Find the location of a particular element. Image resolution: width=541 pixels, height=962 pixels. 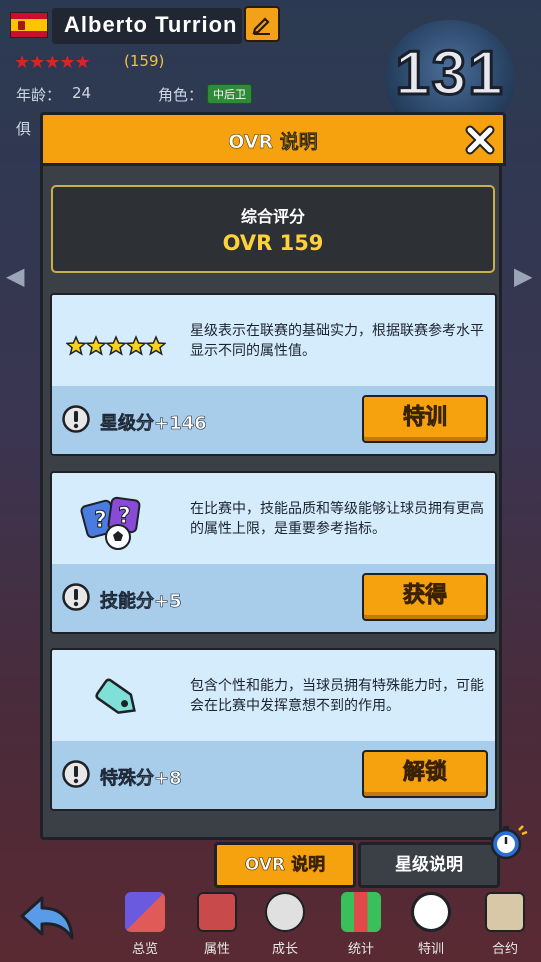

nav-label: 特训 is located at coordinates (430, 949).